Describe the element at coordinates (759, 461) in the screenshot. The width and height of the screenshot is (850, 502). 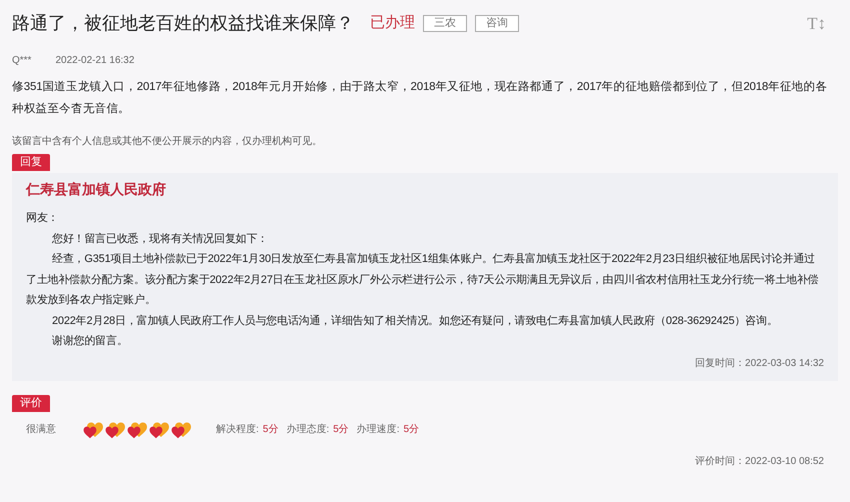
I see `evaluation-time: 评价时间：2022-03-10 08:52` at that location.